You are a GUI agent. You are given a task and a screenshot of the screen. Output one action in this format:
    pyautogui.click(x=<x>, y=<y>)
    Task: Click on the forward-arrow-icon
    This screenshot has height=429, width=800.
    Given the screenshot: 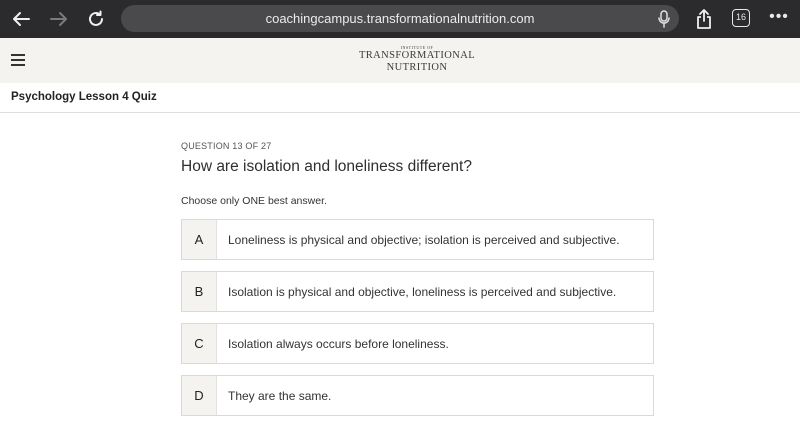 What is the action you would take?
    pyautogui.click(x=59, y=19)
    